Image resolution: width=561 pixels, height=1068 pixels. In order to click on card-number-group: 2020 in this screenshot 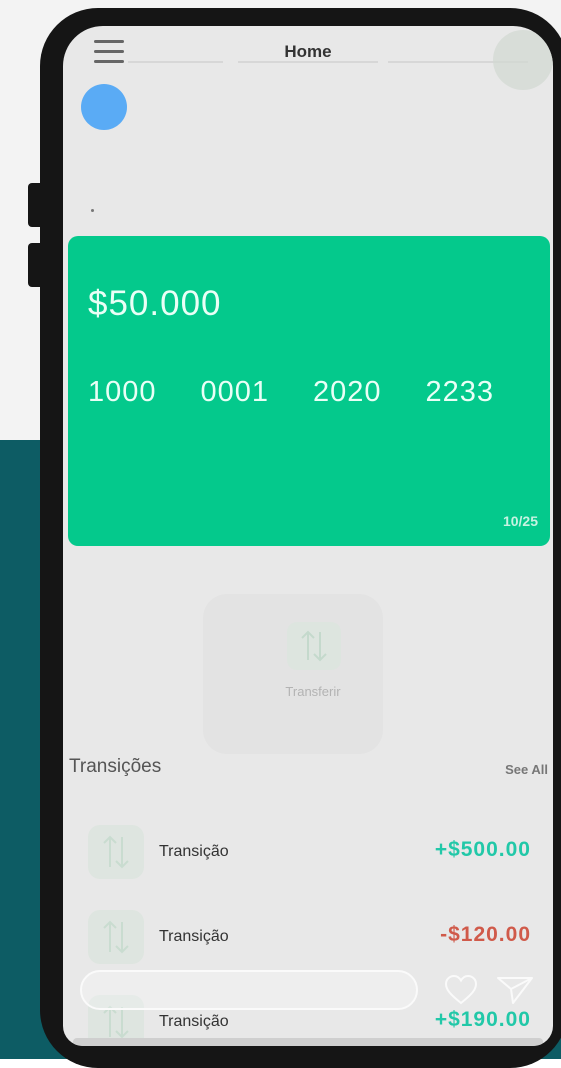, I will do `click(347, 392)`.